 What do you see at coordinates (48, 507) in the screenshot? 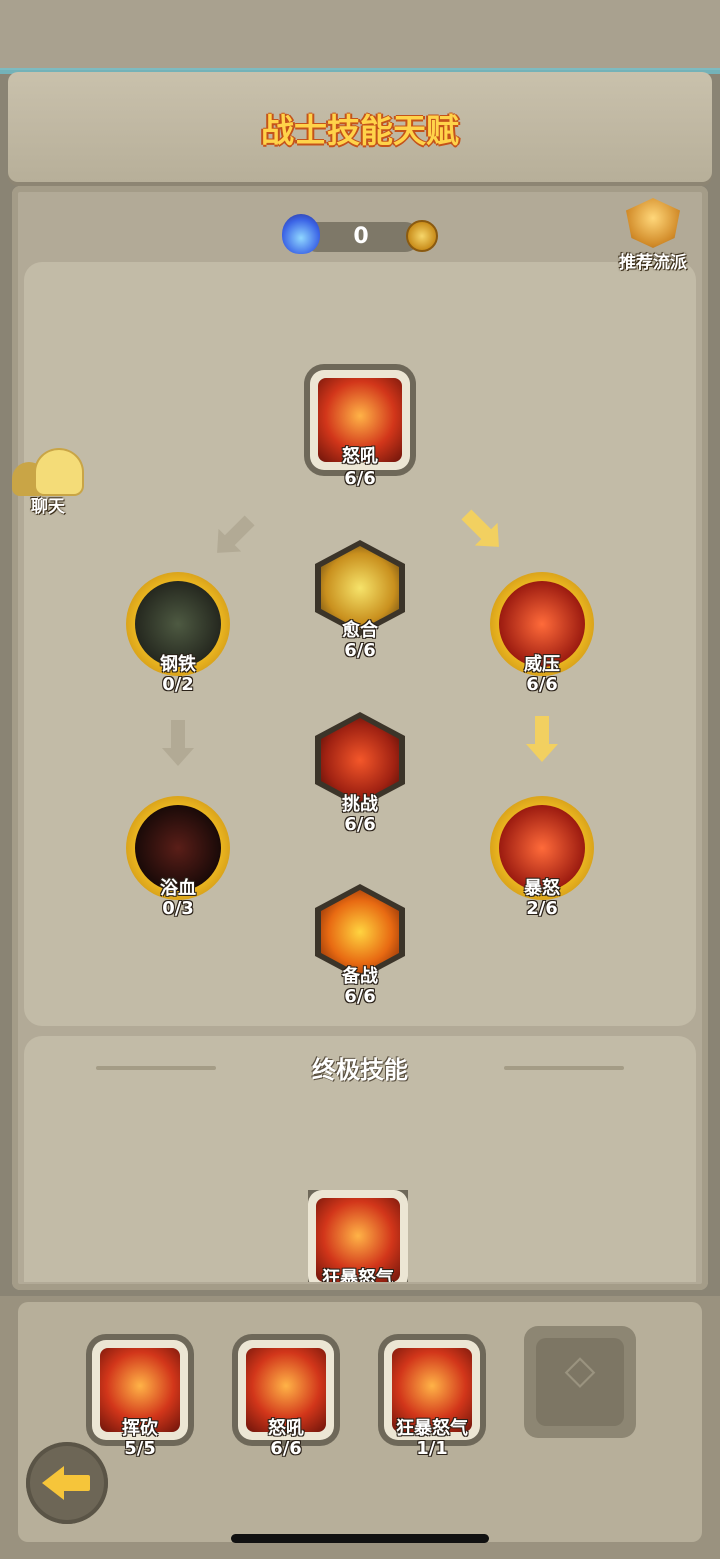
I see `chat-label: 聊天` at bounding box center [48, 507].